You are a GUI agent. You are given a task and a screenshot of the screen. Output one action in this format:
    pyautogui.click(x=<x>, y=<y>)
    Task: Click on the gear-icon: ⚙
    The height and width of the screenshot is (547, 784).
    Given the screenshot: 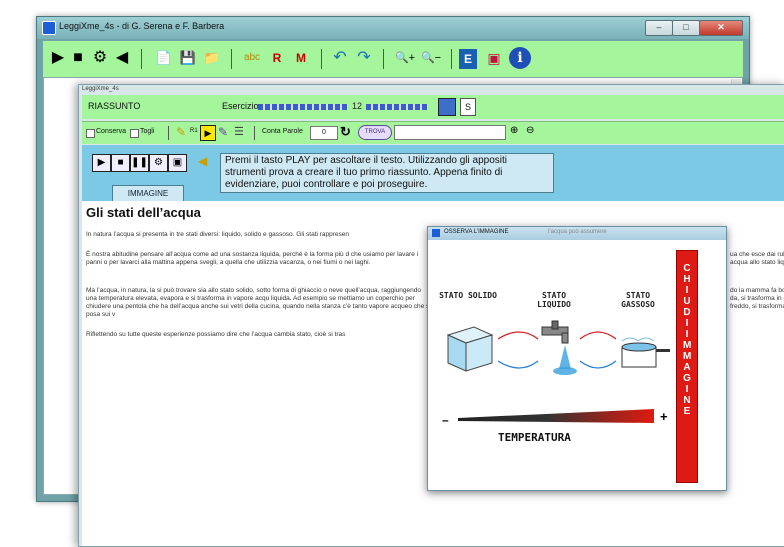 What is the action you would take?
    pyautogui.click(x=100, y=58)
    